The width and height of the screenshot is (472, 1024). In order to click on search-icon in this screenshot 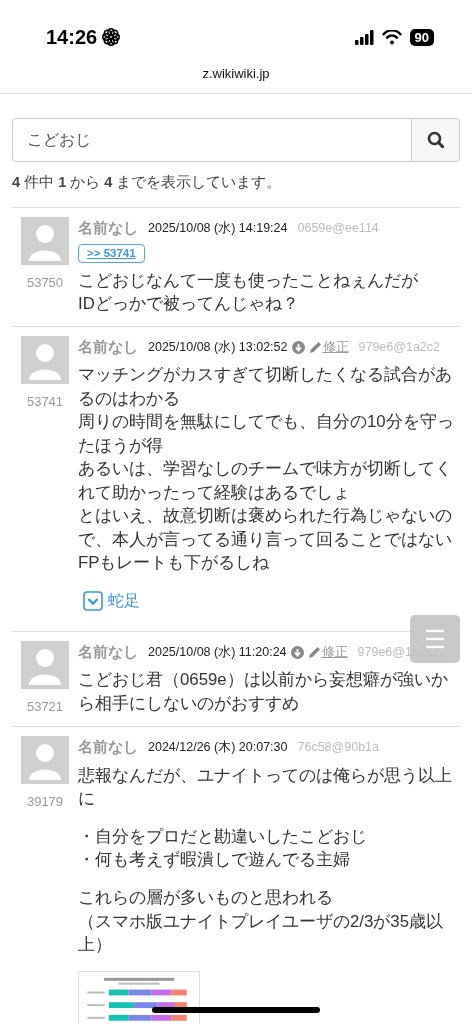, I will do `click(435, 139)`.